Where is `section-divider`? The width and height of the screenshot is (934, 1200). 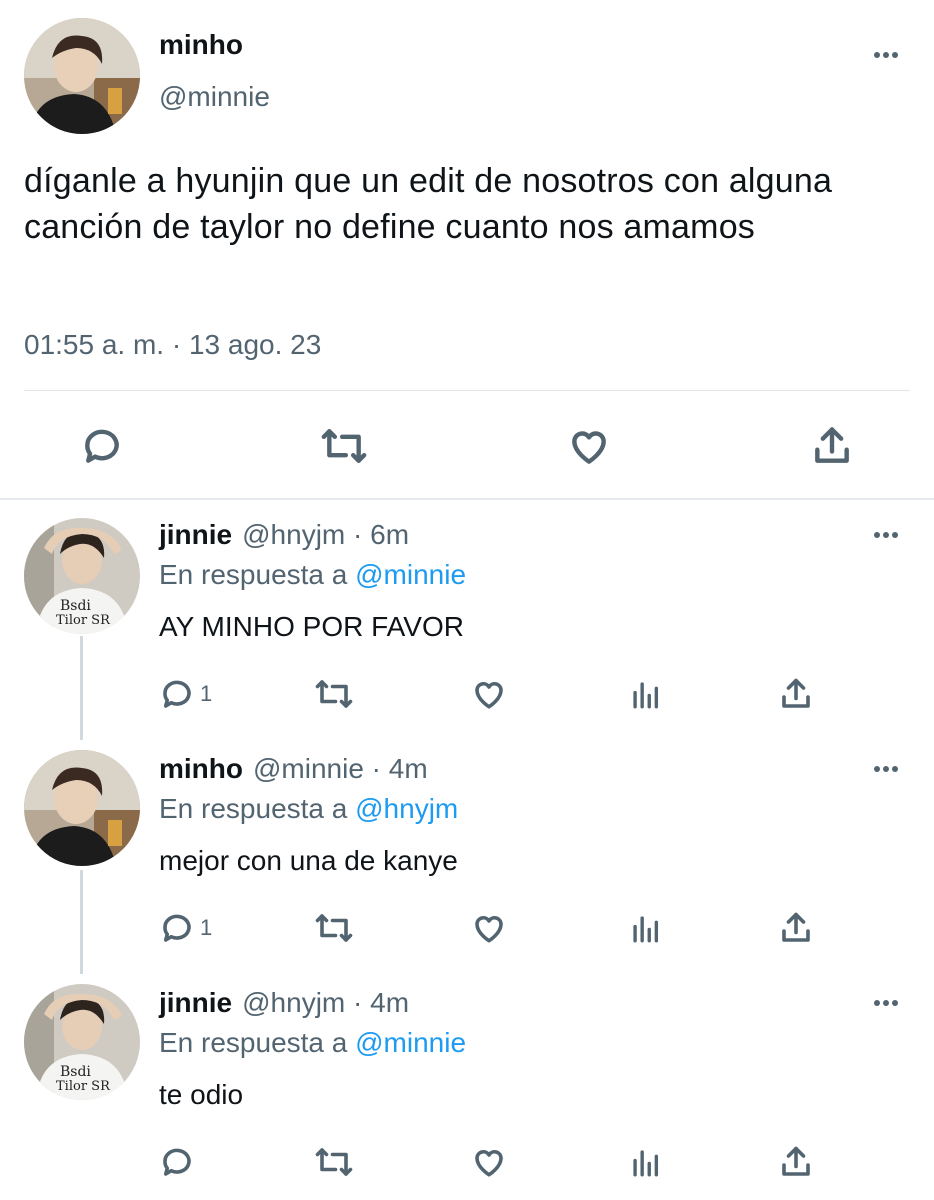 section-divider is located at coordinates (467, 499).